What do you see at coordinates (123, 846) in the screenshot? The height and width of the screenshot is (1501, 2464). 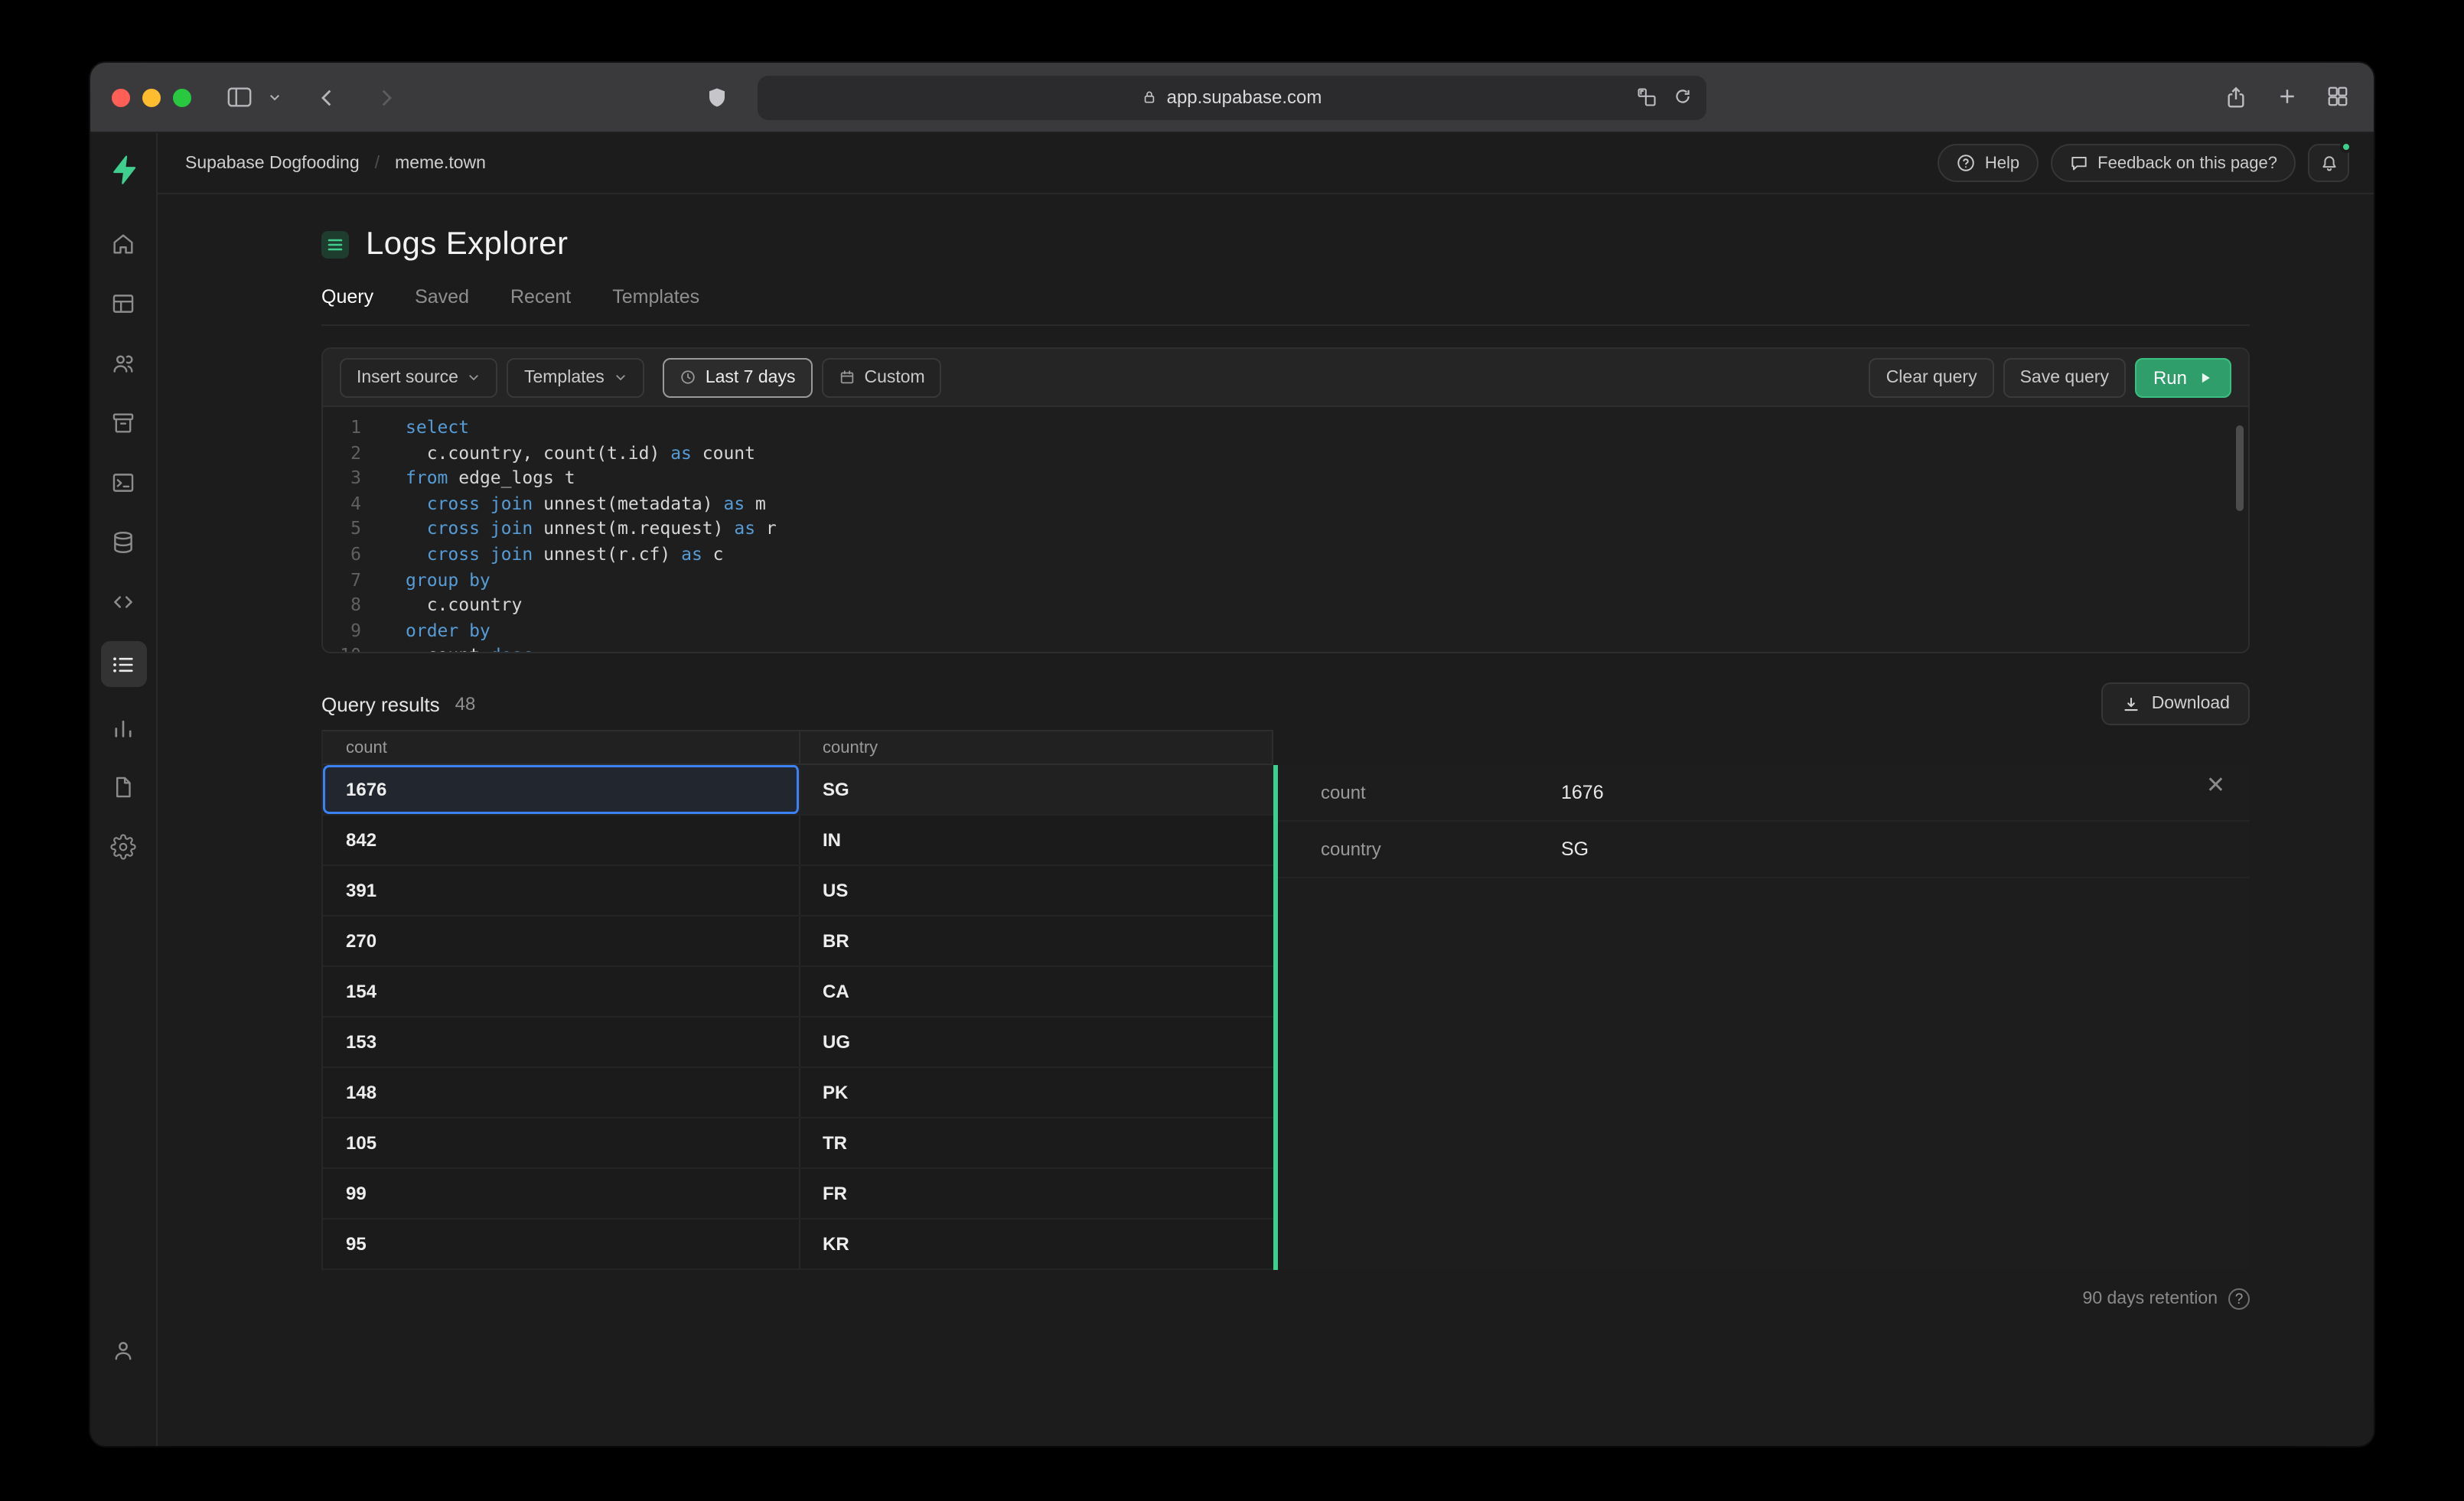 I see `sidebar-item-settings` at bounding box center [123, 846].